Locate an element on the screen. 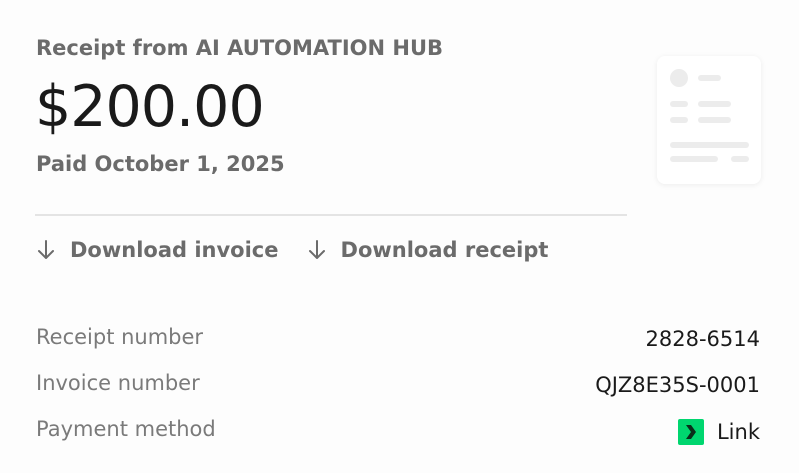  receipt-number-label: Receipt number is located at coordinates (120, 337).